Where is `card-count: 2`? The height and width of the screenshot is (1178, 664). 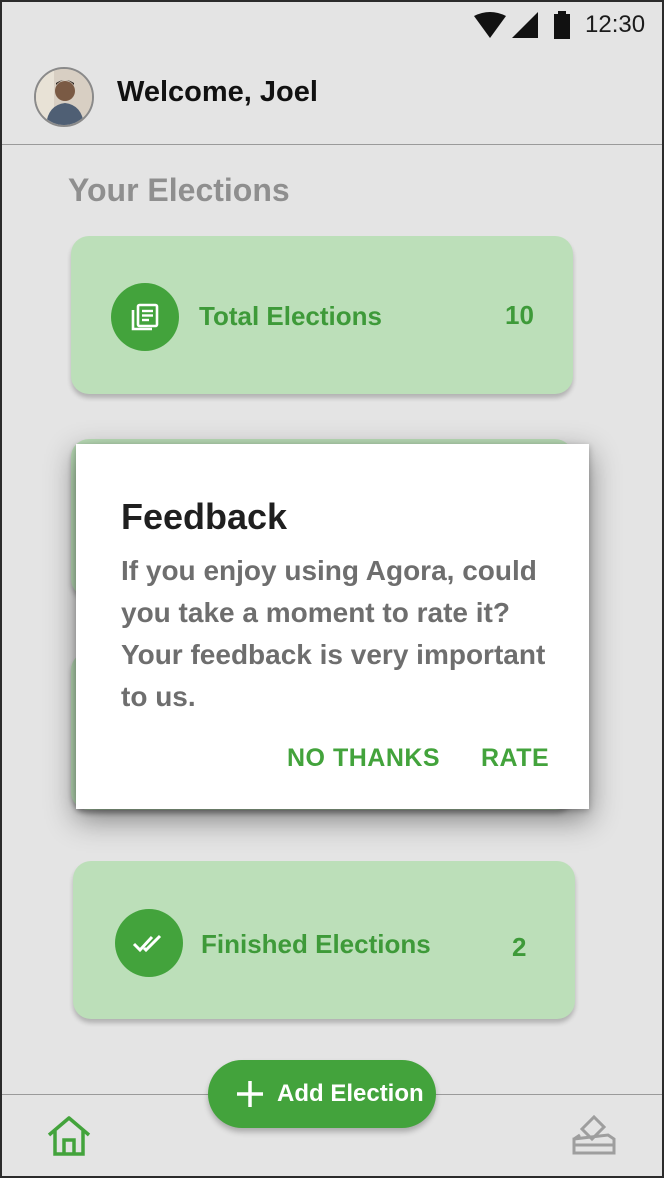 card-count: 2 is located at coordinates (519, 947).